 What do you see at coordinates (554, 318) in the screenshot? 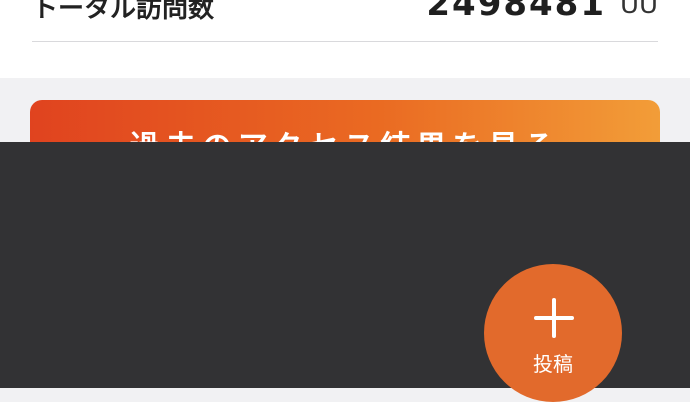
I see `plus-icon` at bounding box center [554, 318].